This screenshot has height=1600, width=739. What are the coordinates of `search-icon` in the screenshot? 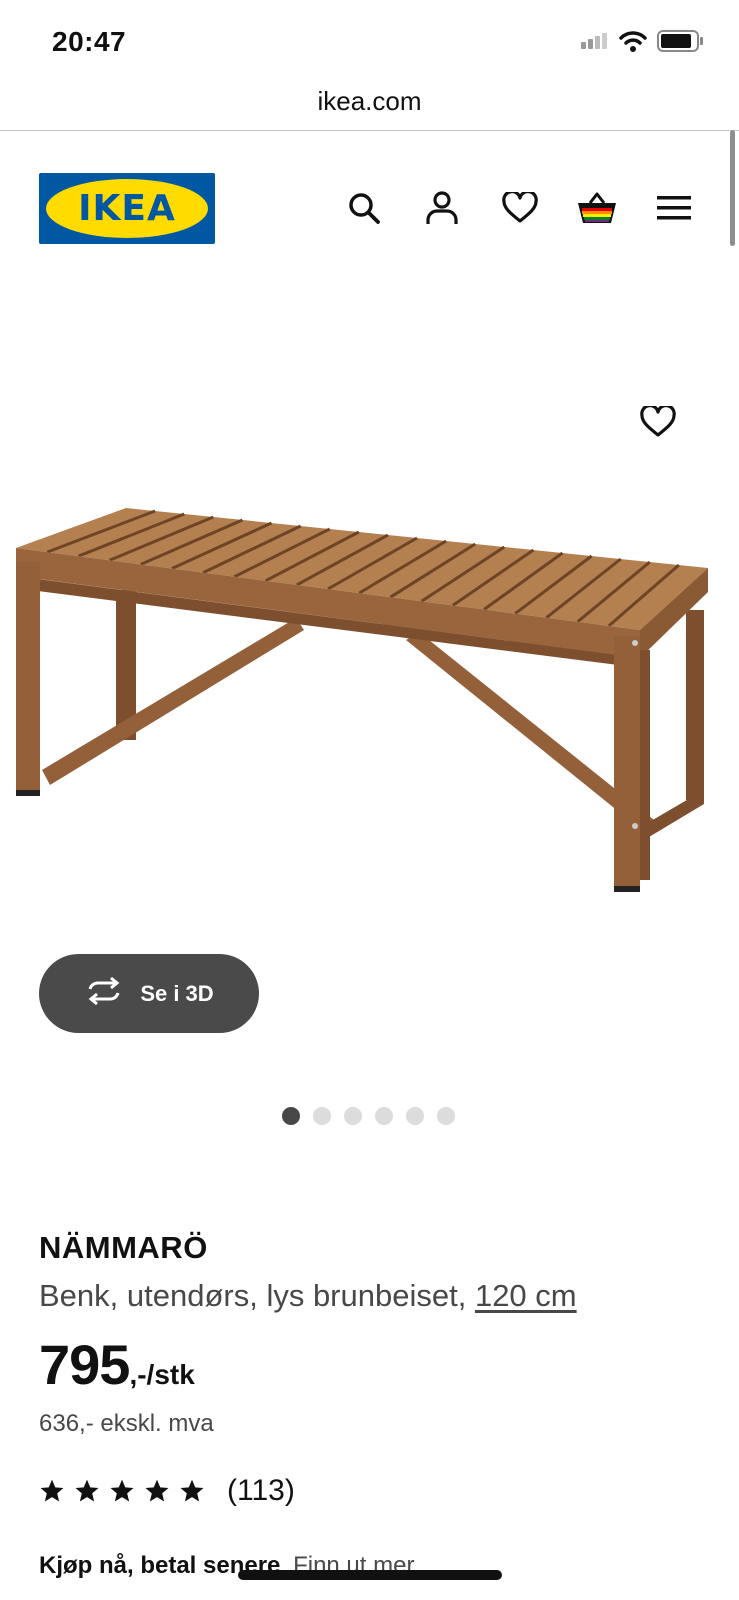 It's located at (364, 208).